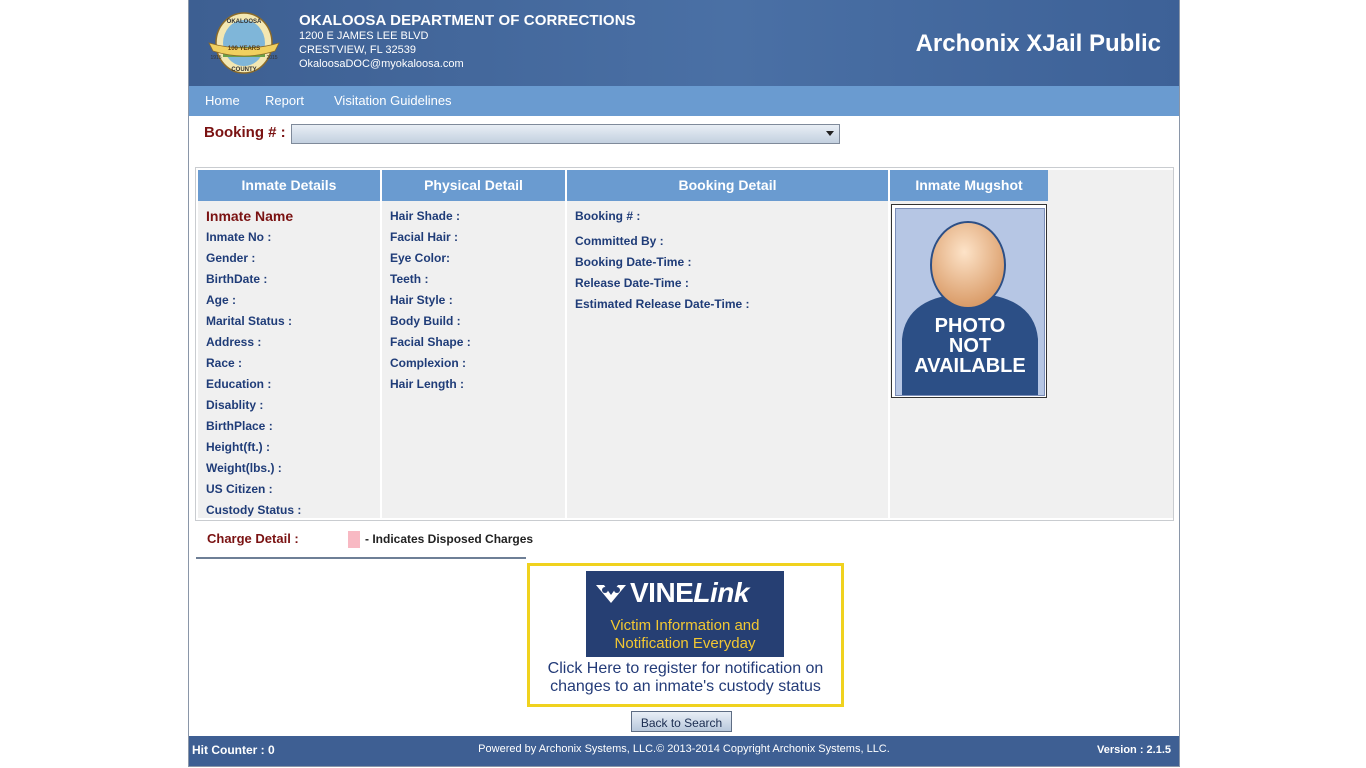 This screenshot has height=768, width=1366. I want to click on mugshot-column: Inmate Mugshot PHOTO NOT AVAILABLE, so click(1031, 344).